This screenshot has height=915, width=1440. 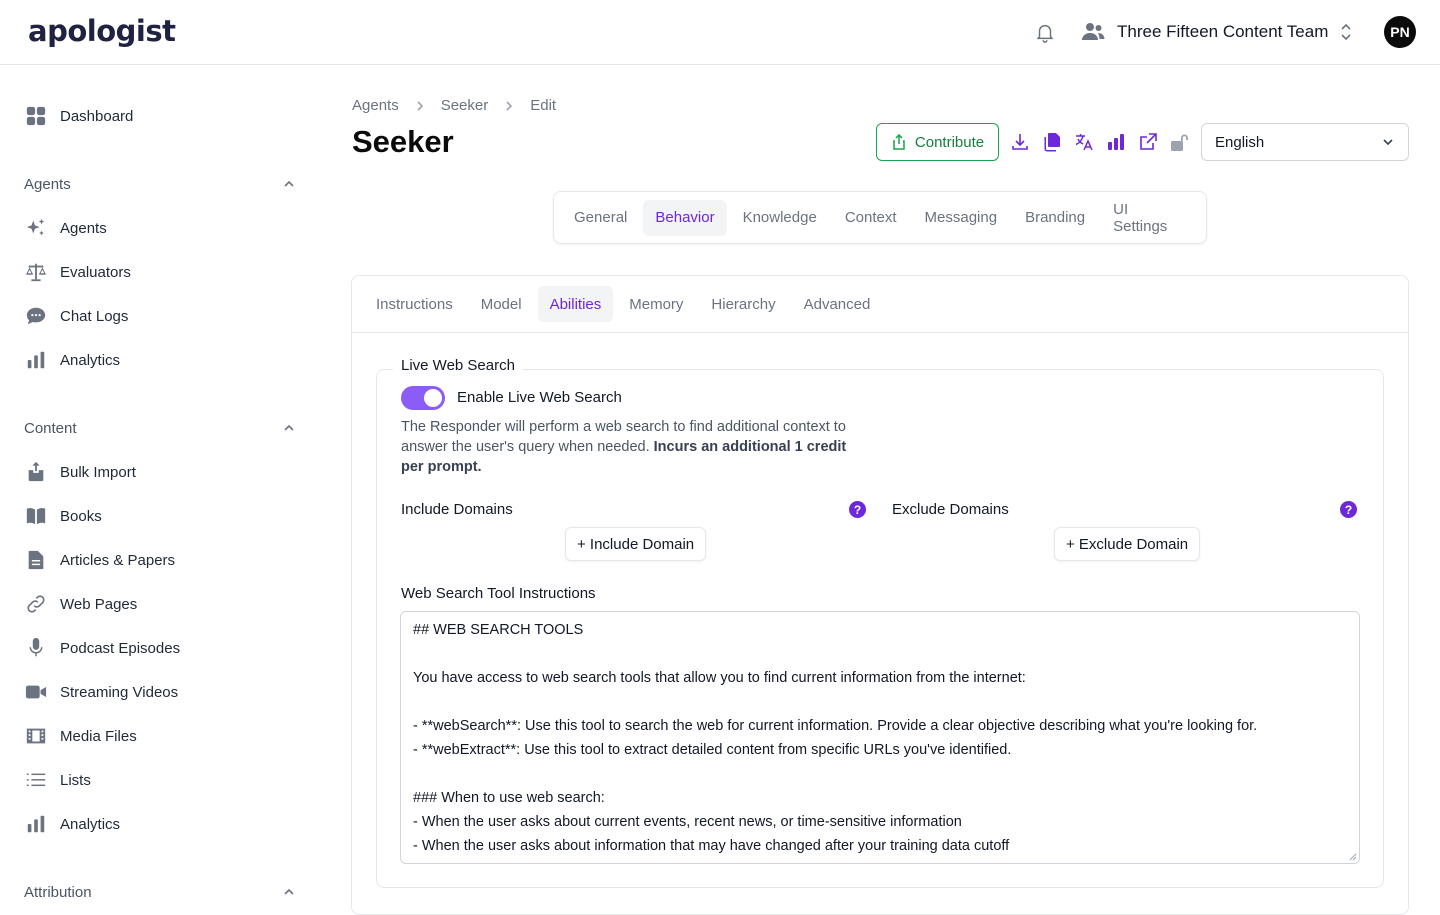 I want to click on section-title: Content, so click(x=50, y=428).